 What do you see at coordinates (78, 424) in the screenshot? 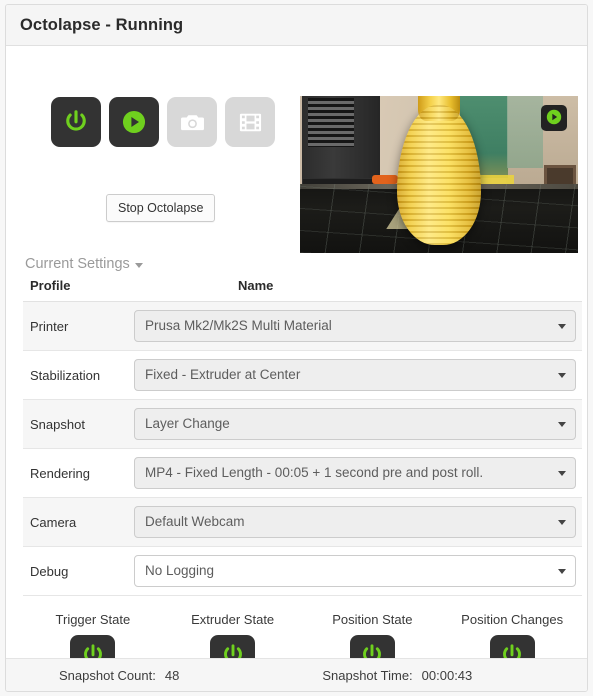
I see `profile-label-snapshot: Snapshot` at bounding box center [78, 424].